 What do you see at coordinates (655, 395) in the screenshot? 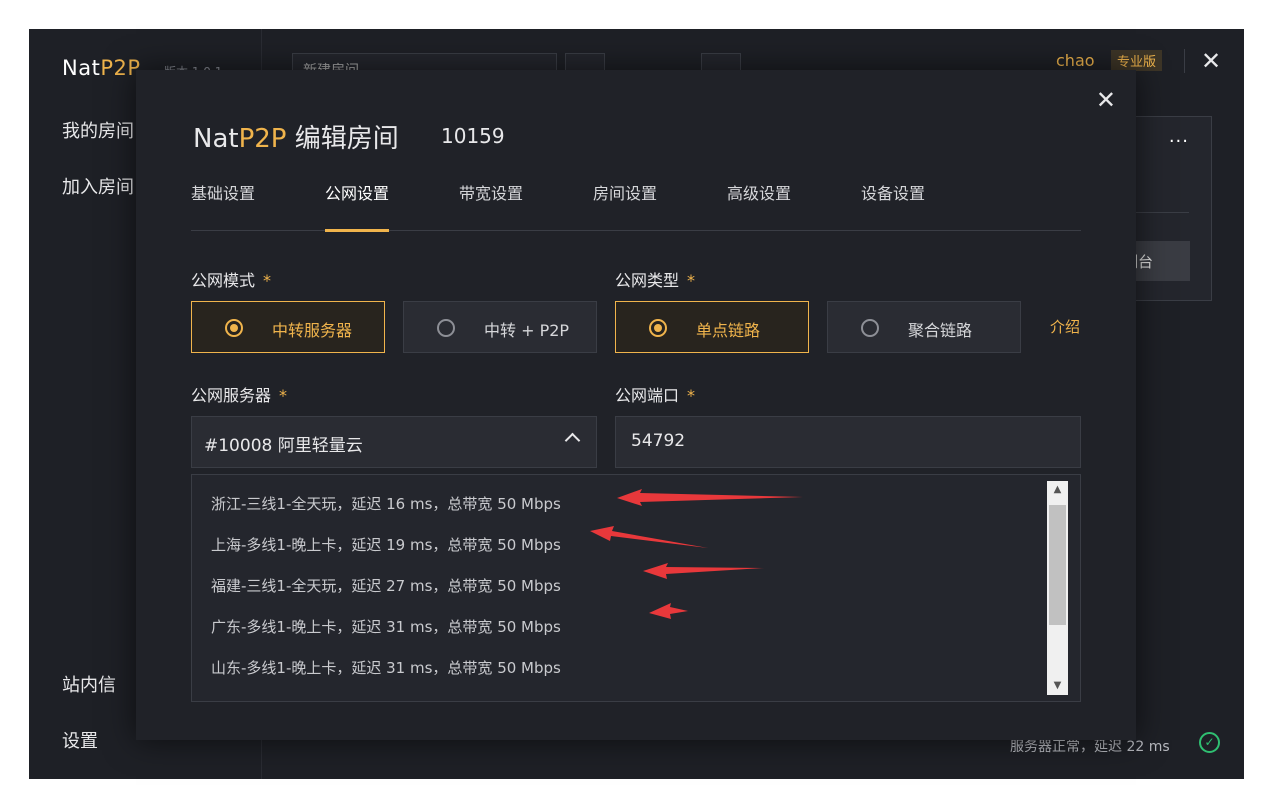
I see `public-port-label: 公网端口 *` at bounding box center [655, 395].